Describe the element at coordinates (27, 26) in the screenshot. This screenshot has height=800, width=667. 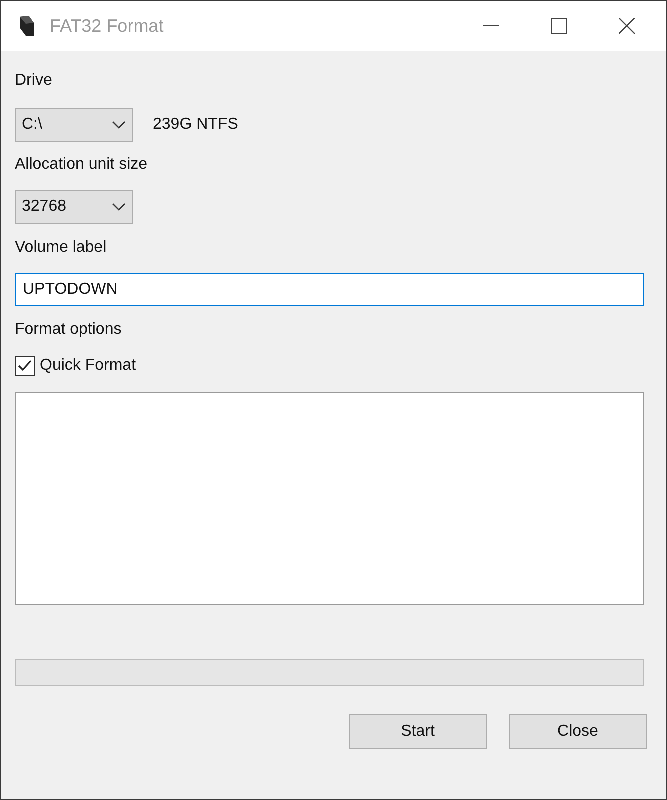
I see `drive-icon` at that location.